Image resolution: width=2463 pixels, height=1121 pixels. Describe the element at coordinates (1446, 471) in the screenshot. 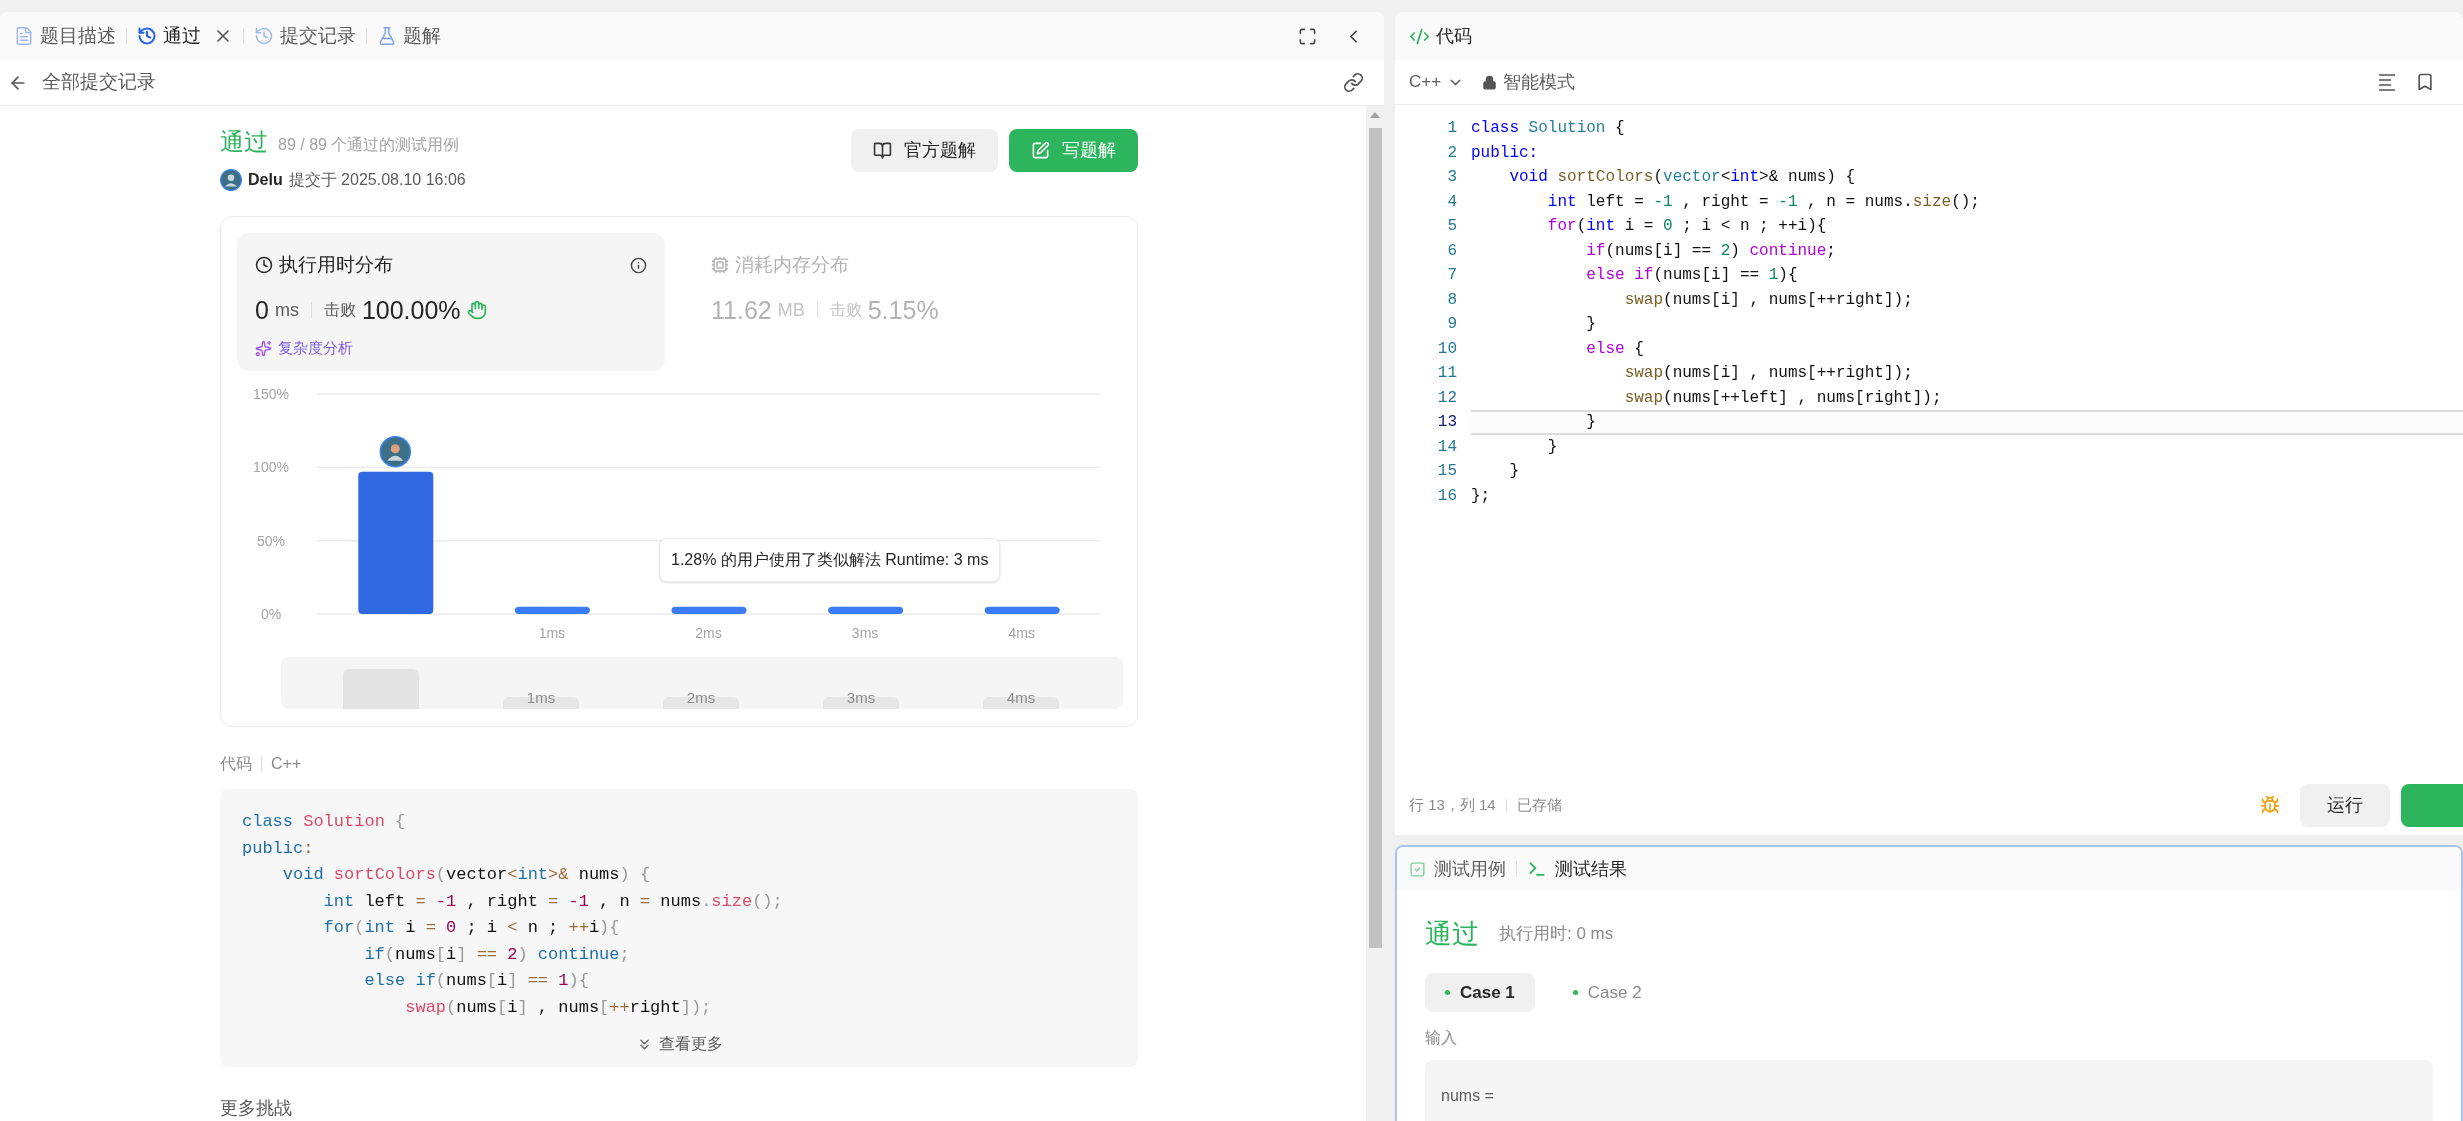

I see `line-number: 15` at that location.